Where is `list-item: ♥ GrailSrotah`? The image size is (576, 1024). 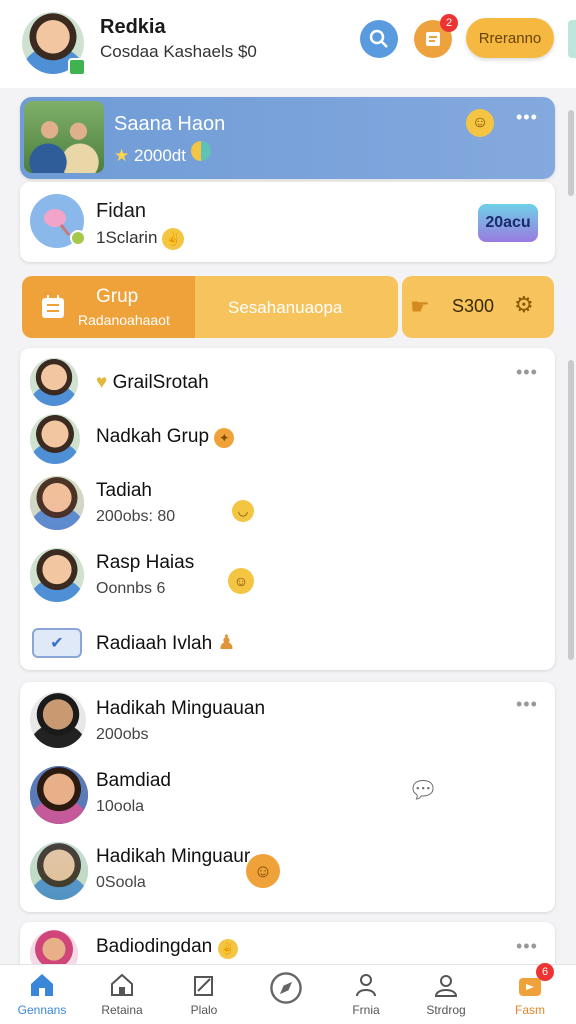 list-item: ♥ GrailSrotah is located at coordinates (287, 384).